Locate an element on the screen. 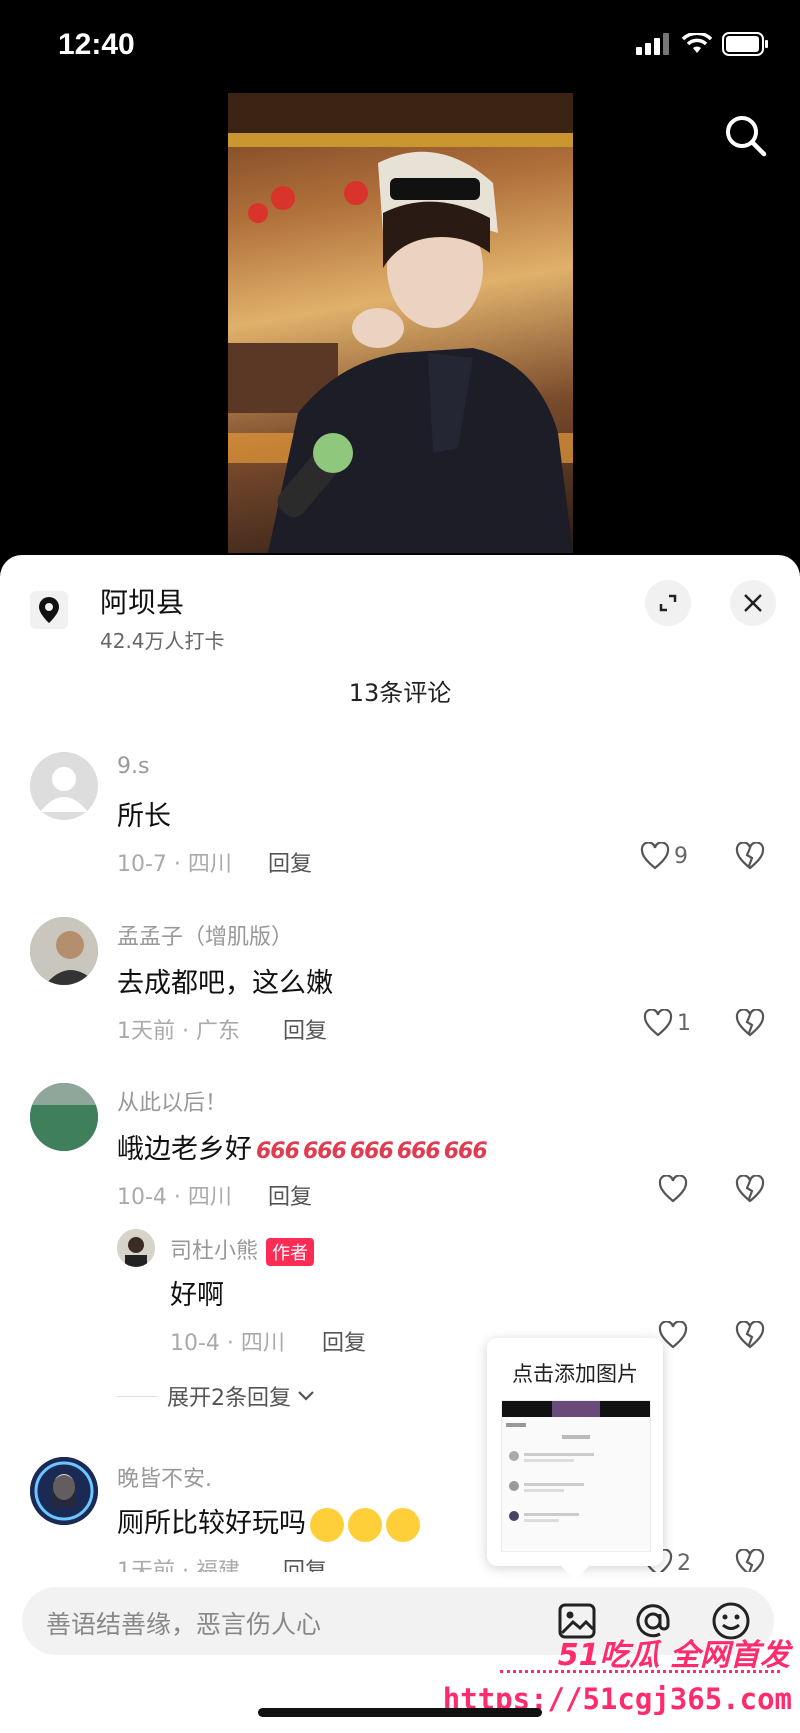  screenshot-thumbnail is located at coordinates (576, 1476).